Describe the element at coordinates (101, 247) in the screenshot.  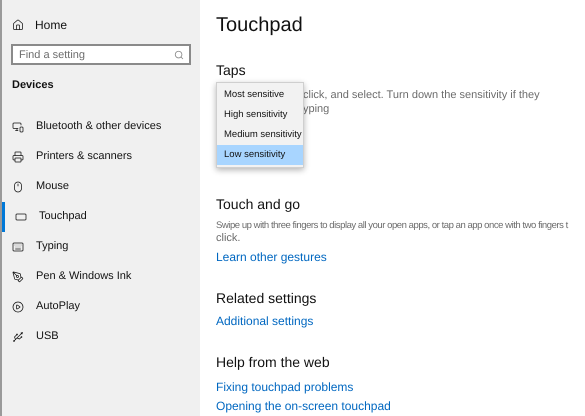
I see `nav-item: Typing` at that location.